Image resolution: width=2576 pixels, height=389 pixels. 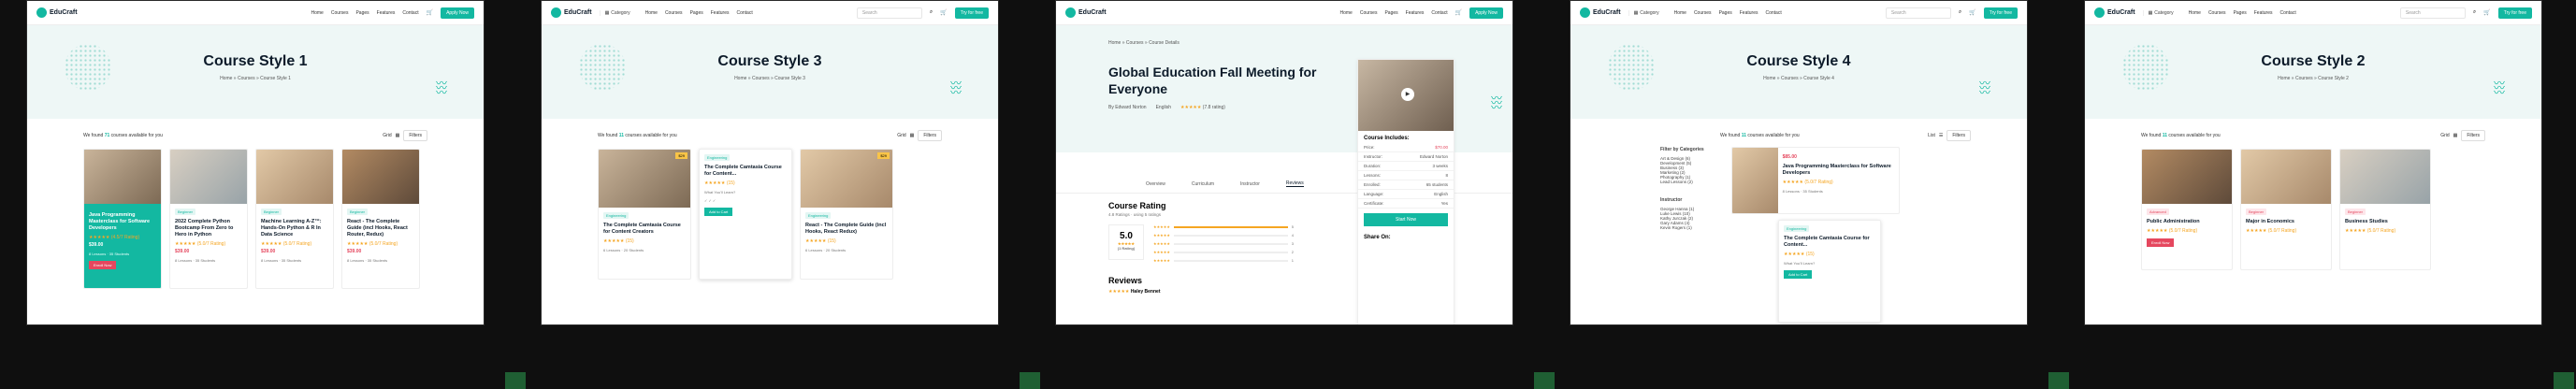 What do you see at coordinates (1690, 227) in the screenshot?
I see `instructor-item: Kevin Rogers (1)` at bounding box center [1690, 227].